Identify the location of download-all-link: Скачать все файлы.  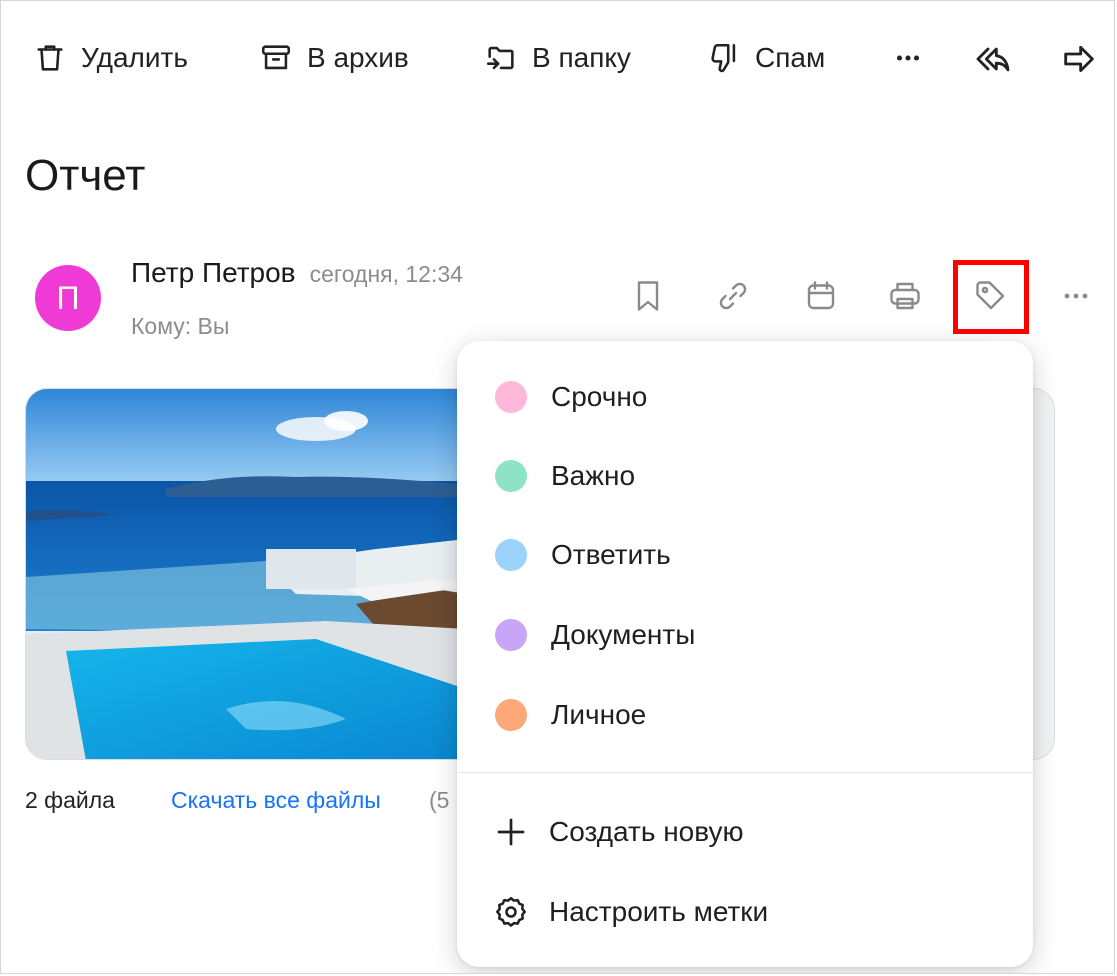
(276, 800).